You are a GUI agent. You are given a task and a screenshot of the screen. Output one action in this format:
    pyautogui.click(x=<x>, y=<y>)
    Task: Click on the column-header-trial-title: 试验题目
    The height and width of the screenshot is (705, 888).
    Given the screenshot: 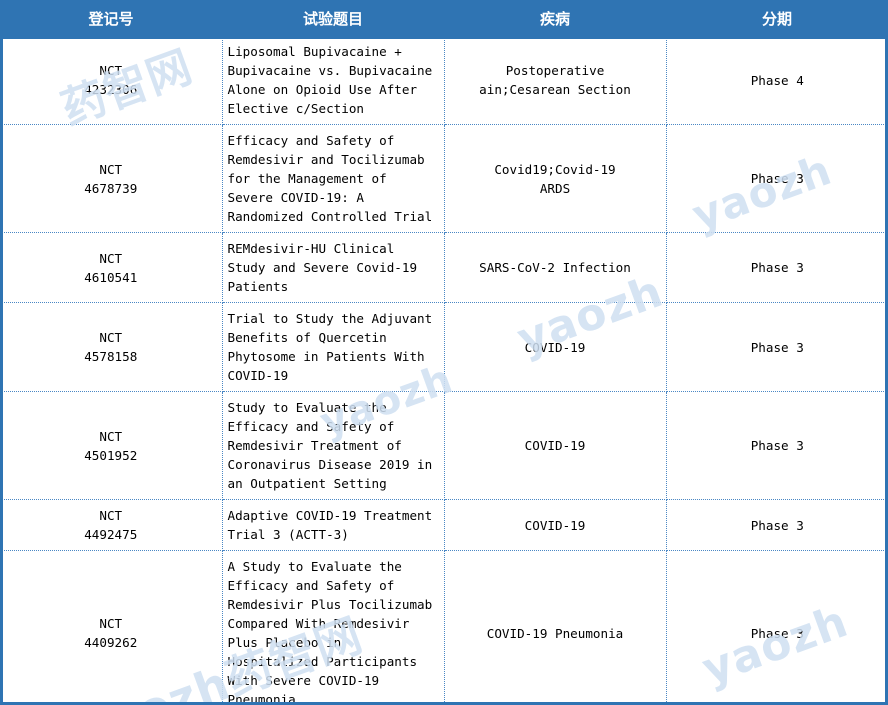 What is the action you would take?
    pyautogui.click(x=333, y=18)
    